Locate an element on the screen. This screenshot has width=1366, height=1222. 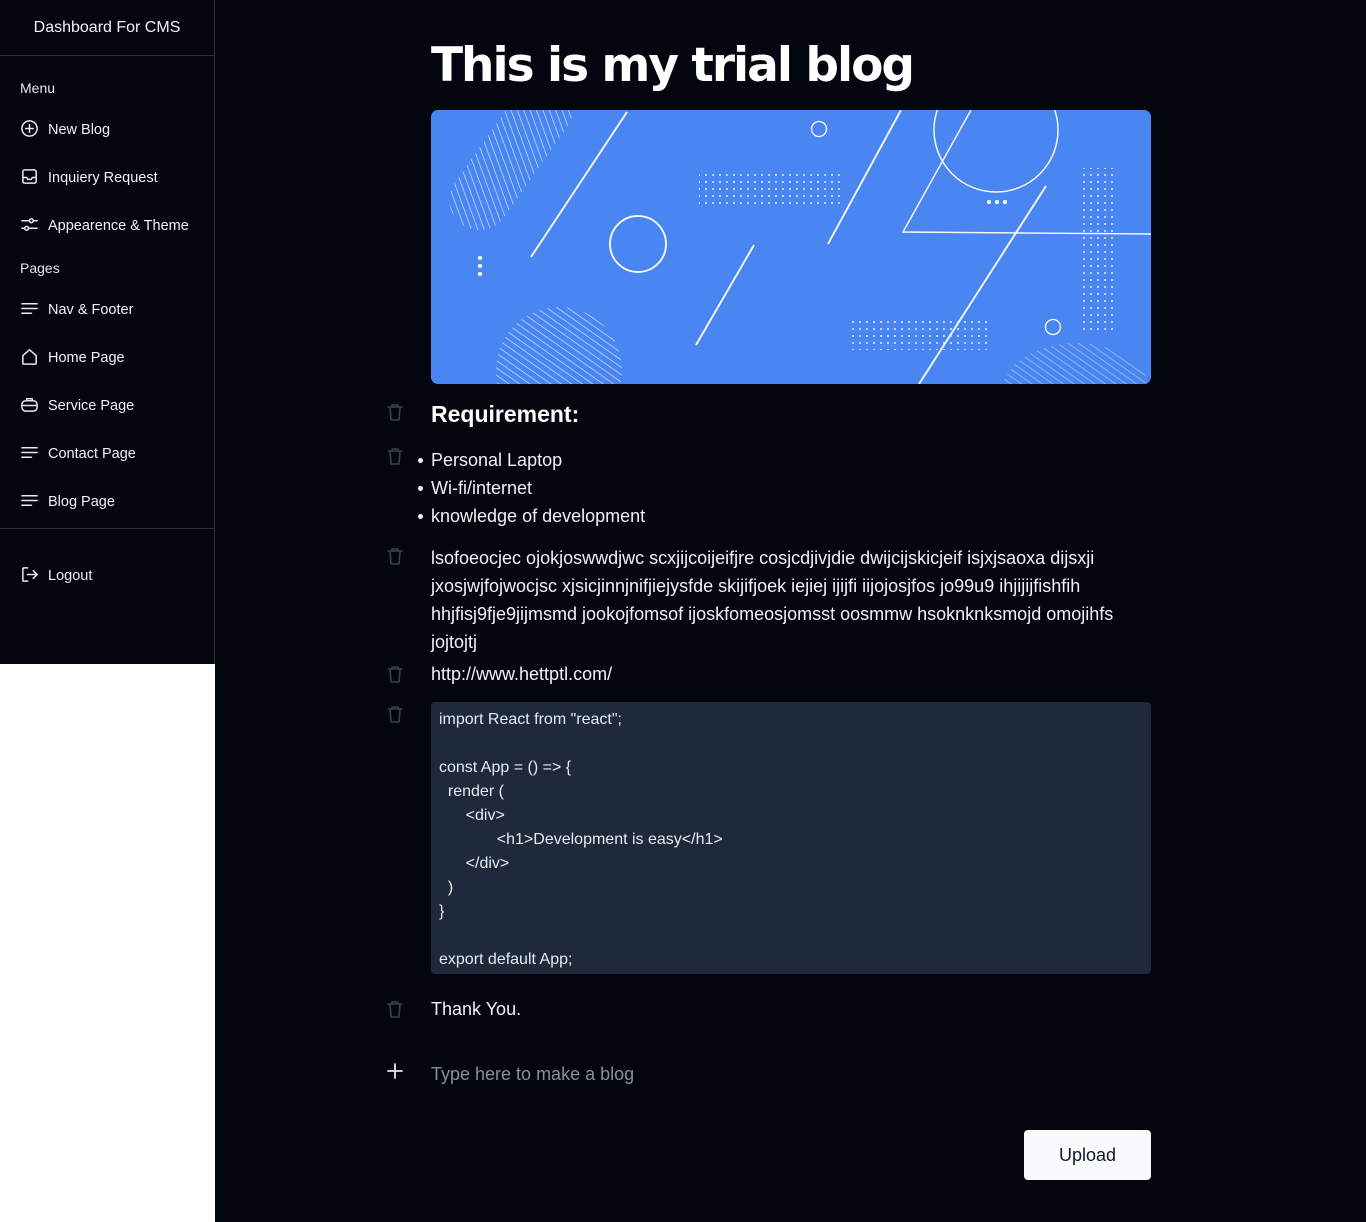
inbox-icon is located at coordinates (29, 178).